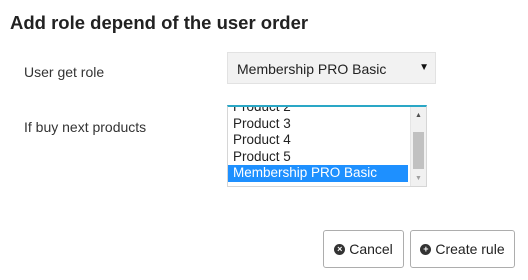  I want to click on times-circle-icon: ×, so click(340, 249).